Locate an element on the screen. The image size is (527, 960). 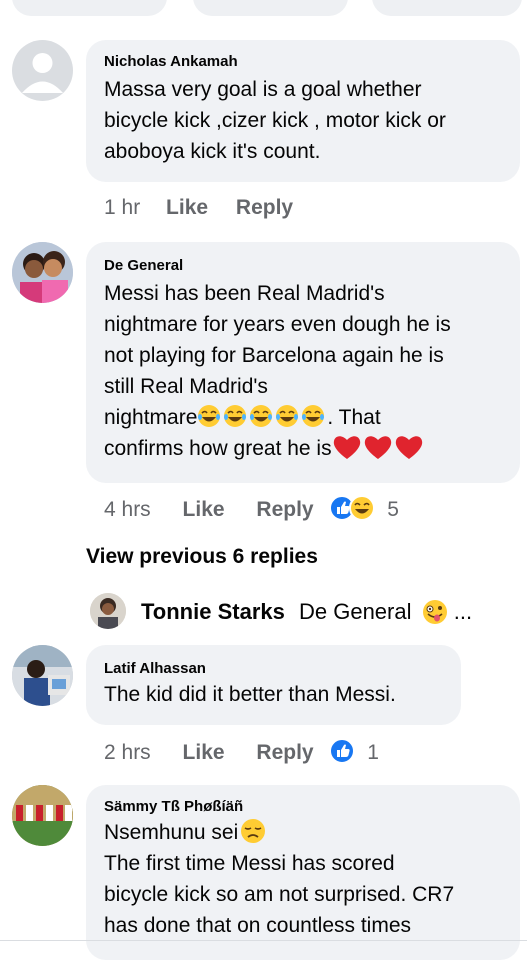
reactions-summary: 5 is located at coordinates (364, 508).